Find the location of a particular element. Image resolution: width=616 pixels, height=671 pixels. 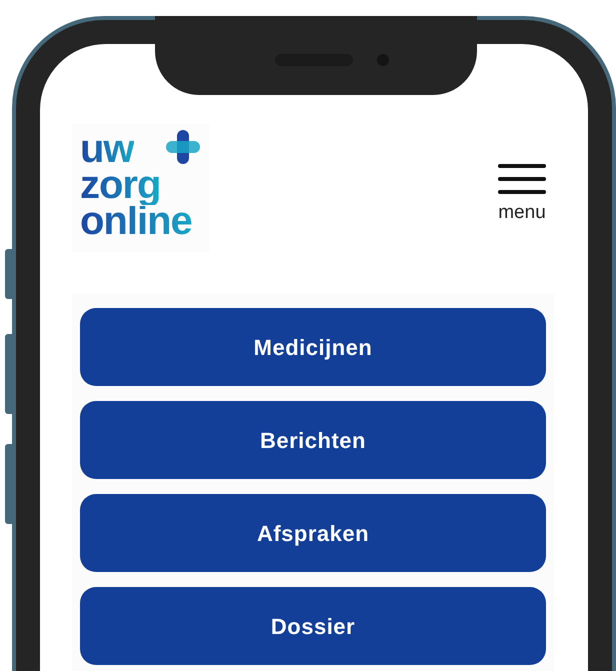

nav-button: Medicijnen is located at coordinates (313, 347).